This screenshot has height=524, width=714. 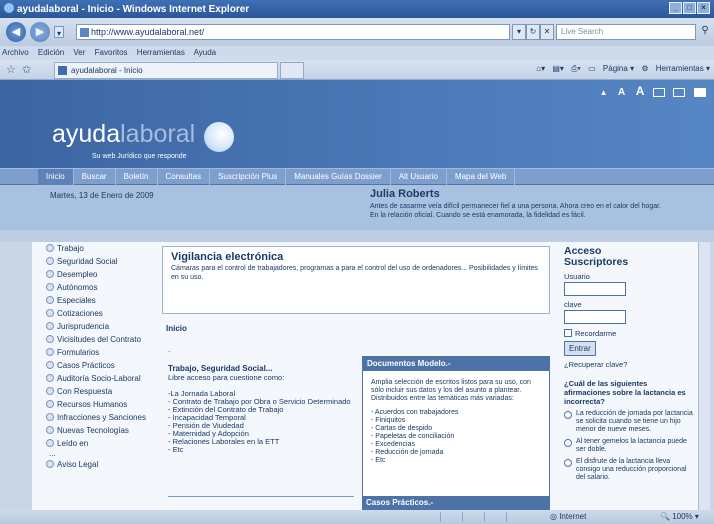 I want to click on sidebar-item-desempleo: Desempleo, so click(x=104, y=276).